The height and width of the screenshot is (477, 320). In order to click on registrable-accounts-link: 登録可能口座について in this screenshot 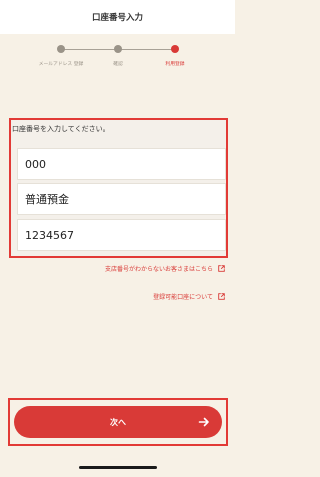, I will do `click(189, 296)`.